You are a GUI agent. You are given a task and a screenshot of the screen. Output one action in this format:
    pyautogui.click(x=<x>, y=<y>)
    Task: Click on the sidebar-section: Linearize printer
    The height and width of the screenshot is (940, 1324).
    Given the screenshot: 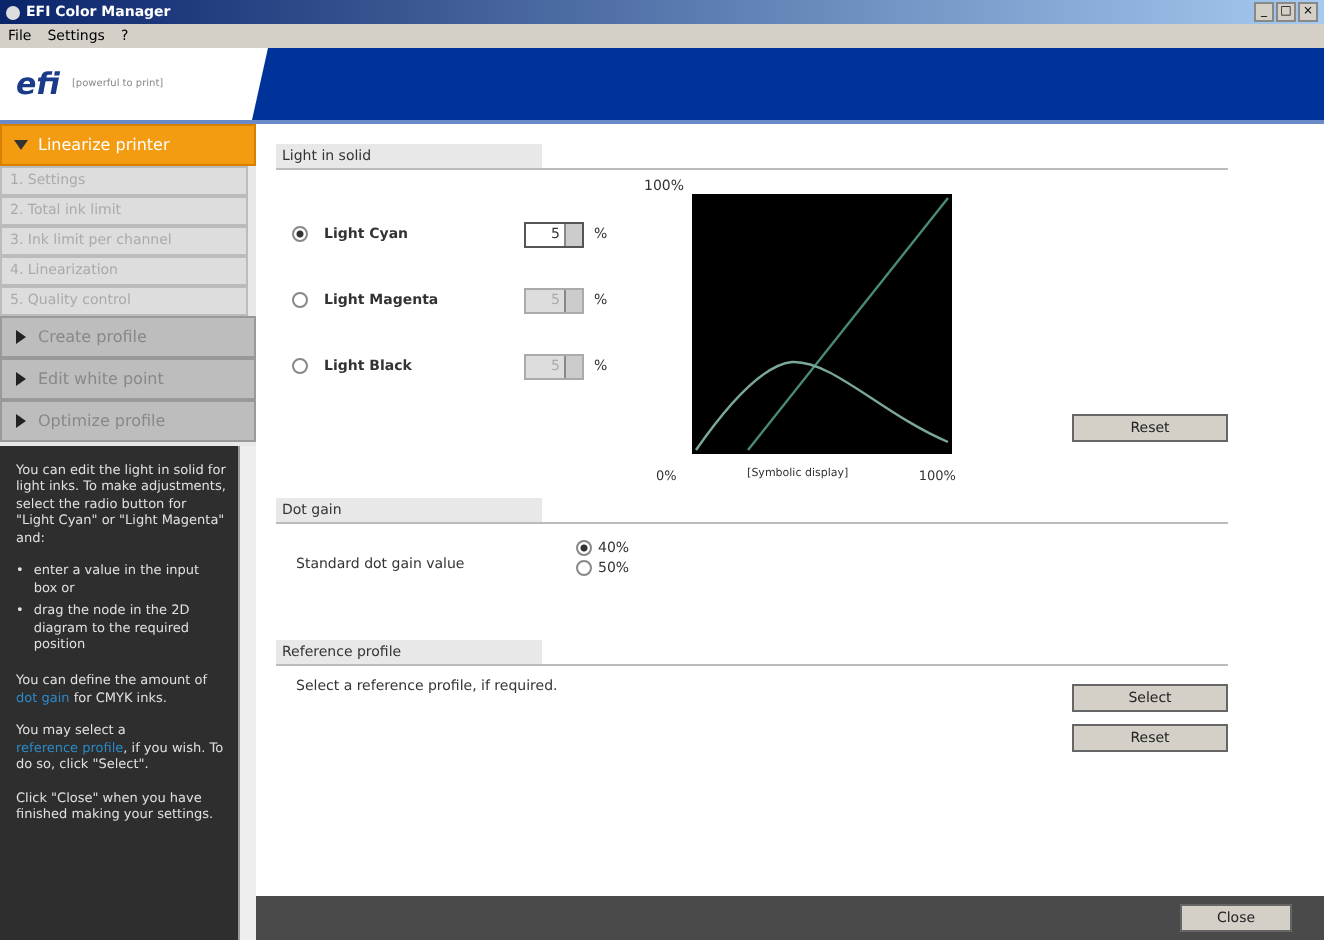 What is the action you would take?
    pyautogui.click(x=128, y=145)
    